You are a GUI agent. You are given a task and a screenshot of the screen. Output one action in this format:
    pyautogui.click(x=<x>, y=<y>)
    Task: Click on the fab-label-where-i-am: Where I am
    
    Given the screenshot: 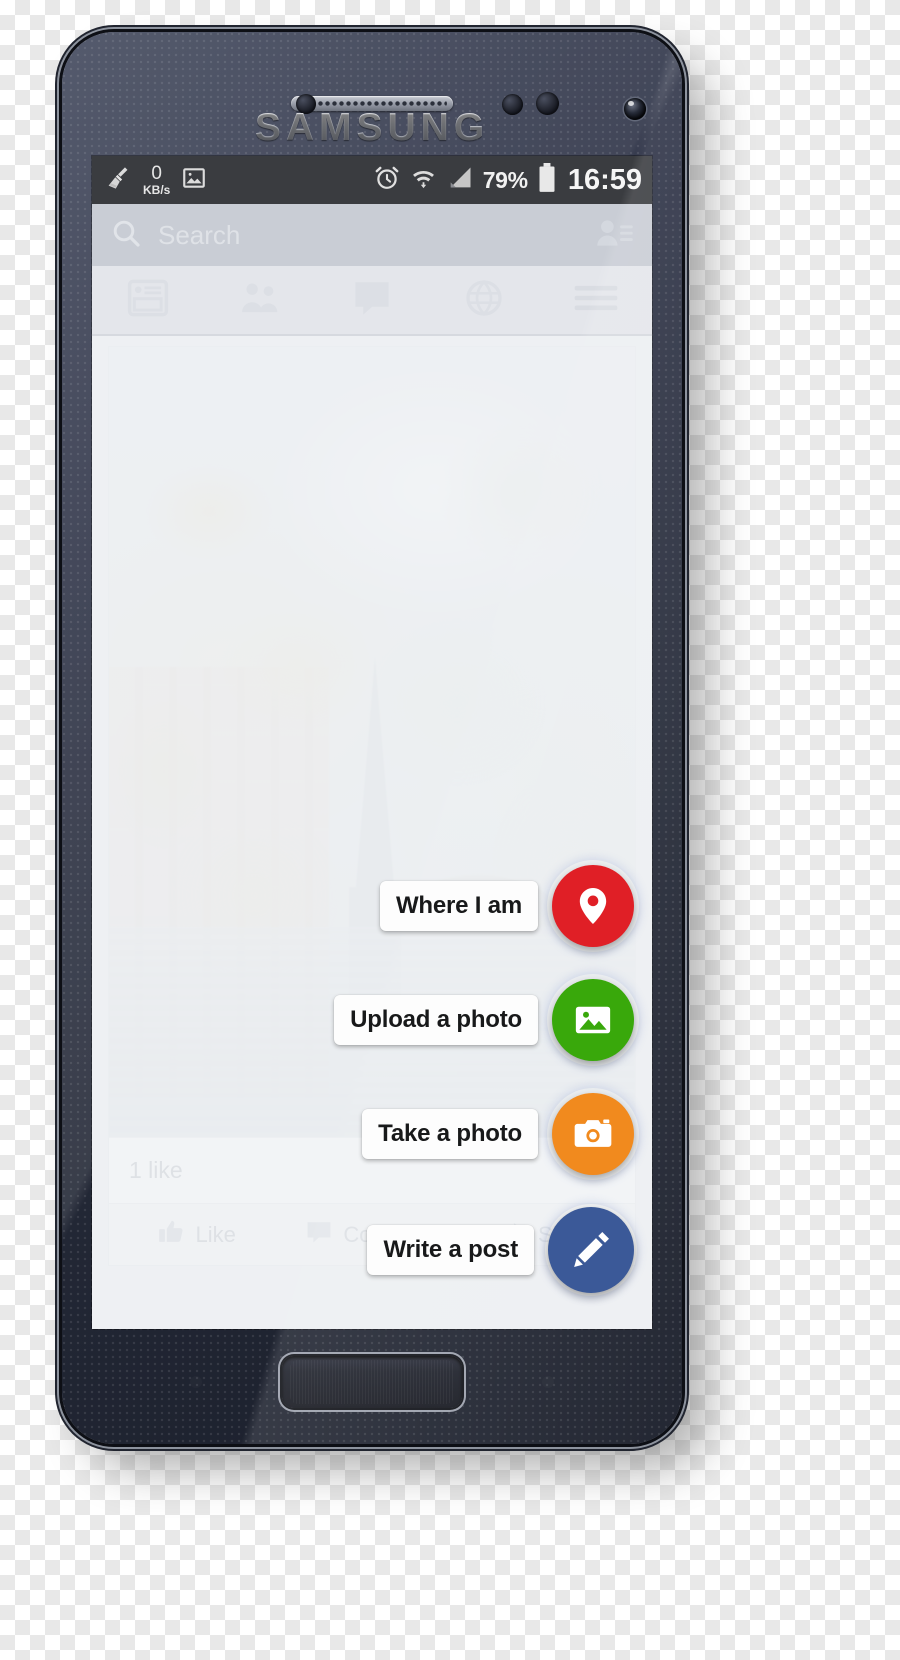 What is the action you would take?
    pyautogui.click(x=458, y=906)
    